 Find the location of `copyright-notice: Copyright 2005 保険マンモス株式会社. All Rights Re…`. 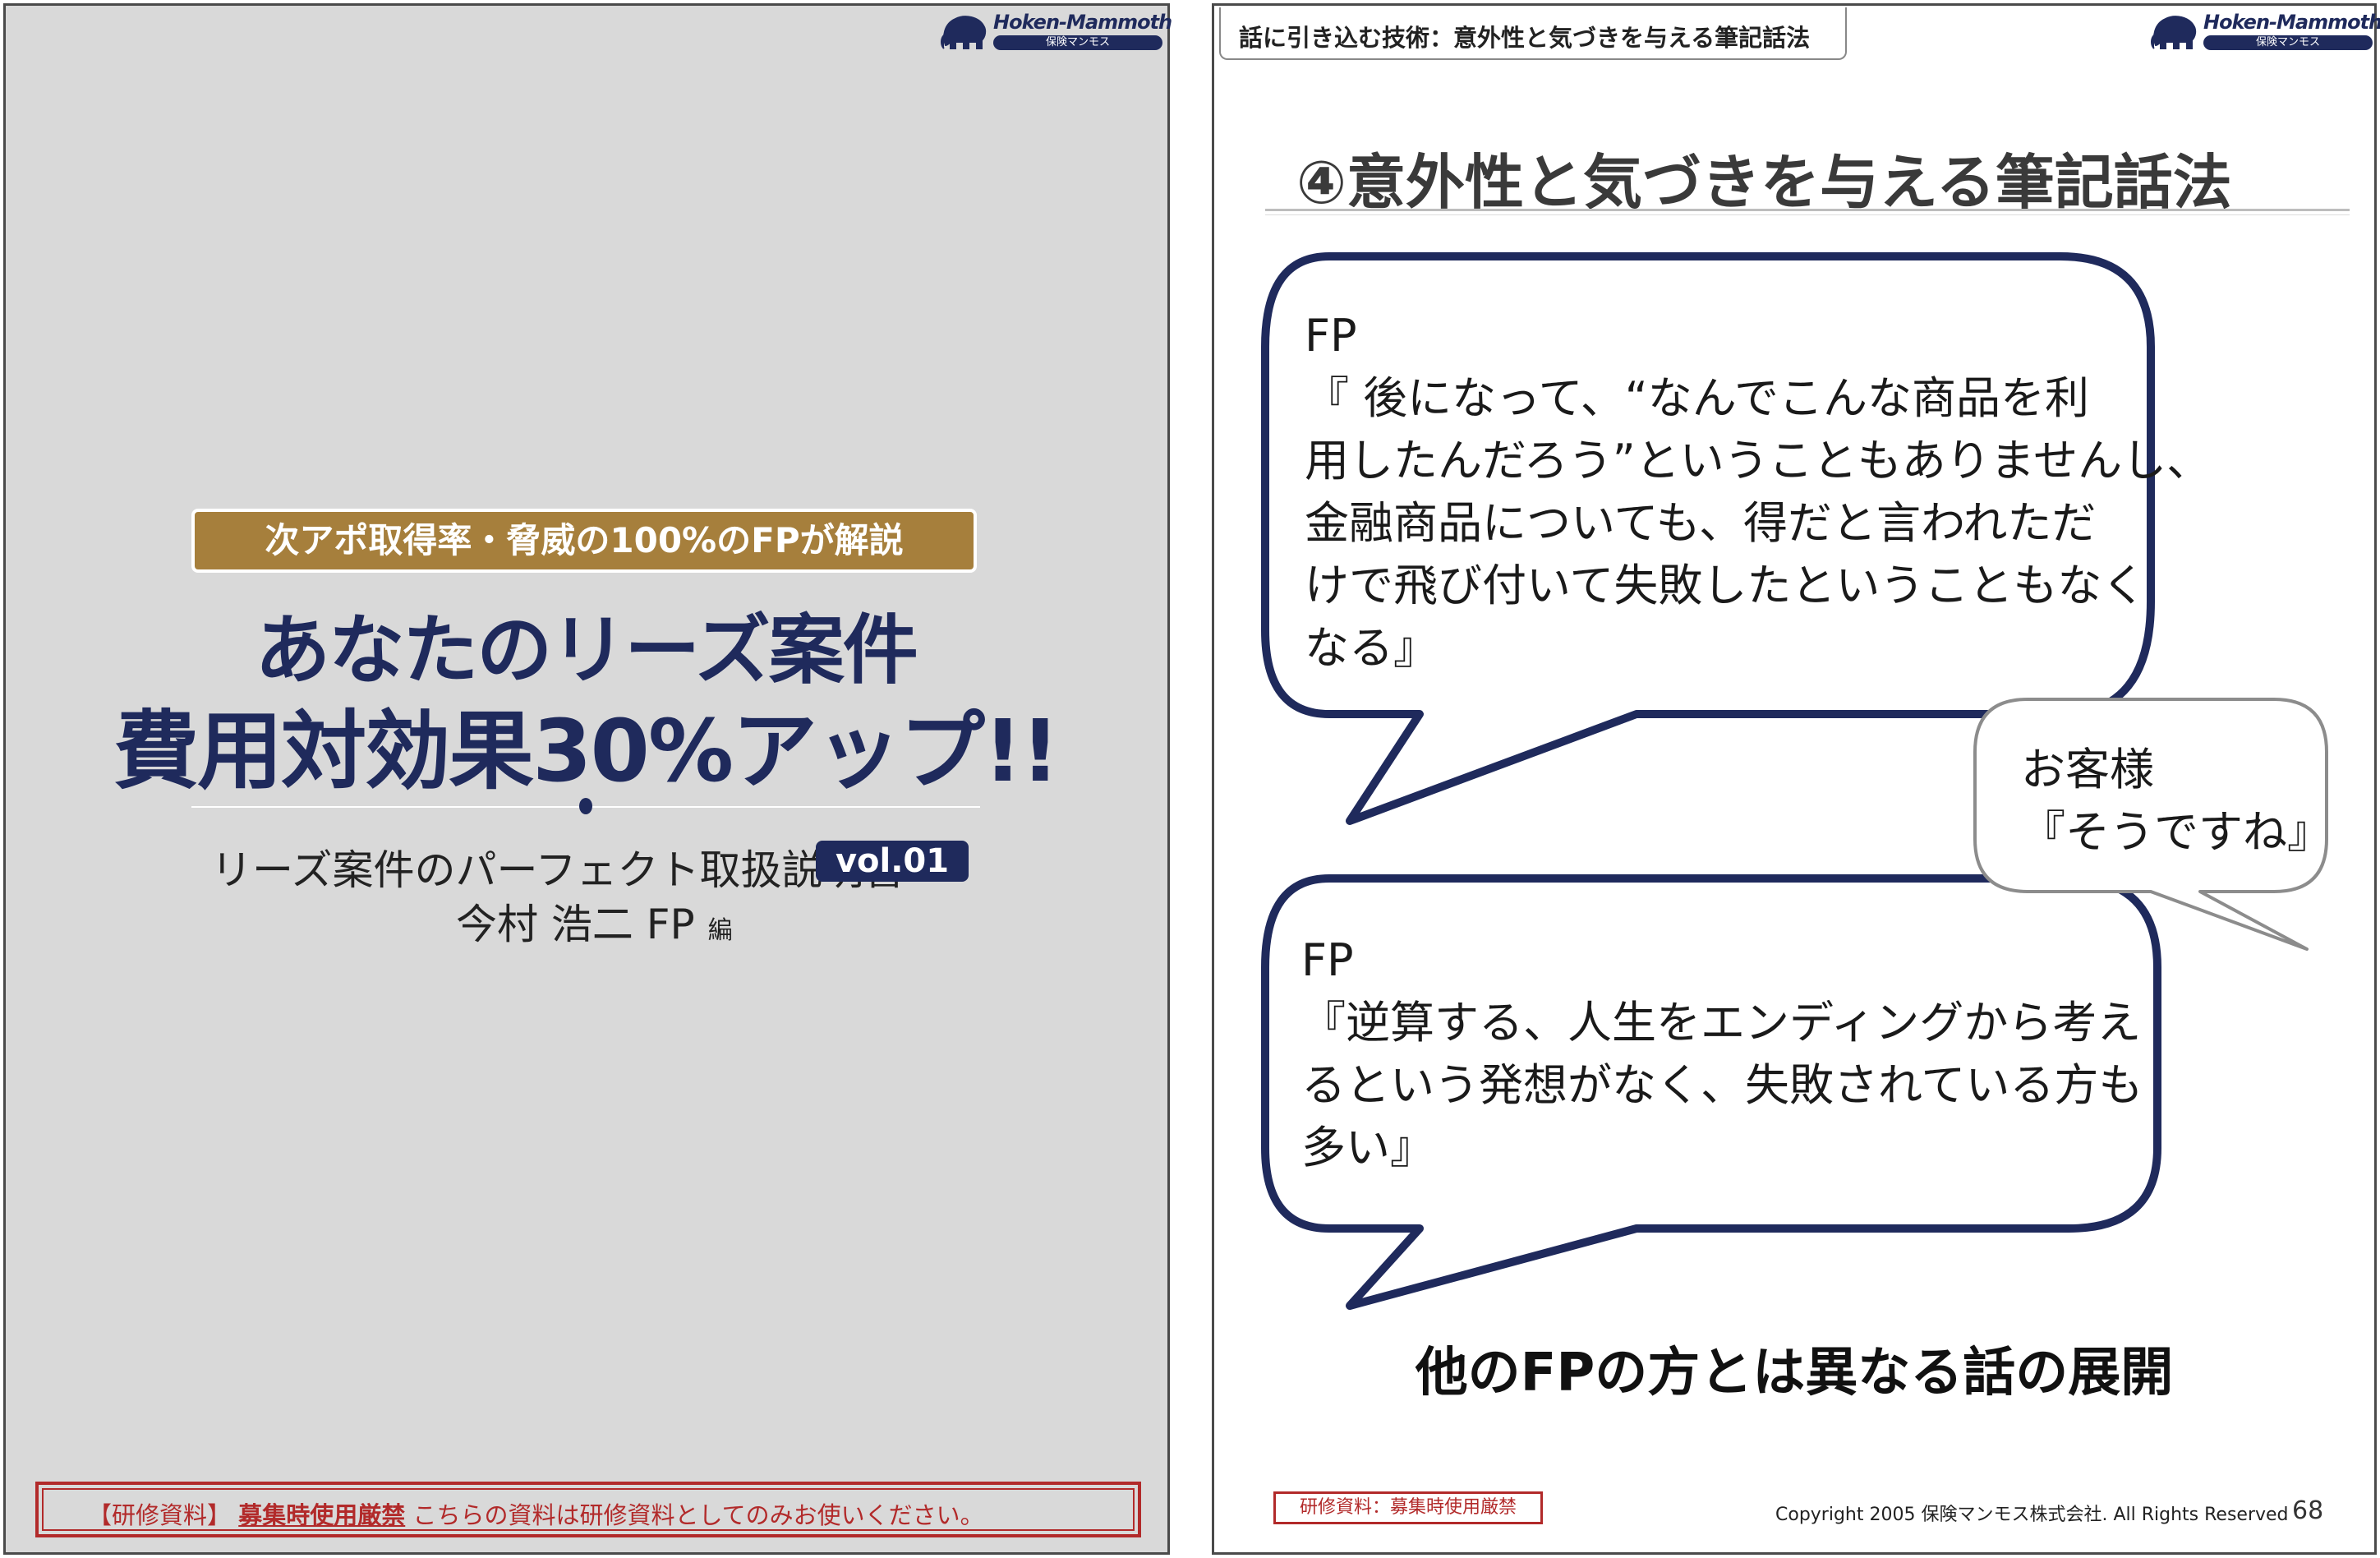

copyright-notice: Copyright 2005 保険マンモス株式会社. All Rights Re… is located at coordinates (2032, 1515).